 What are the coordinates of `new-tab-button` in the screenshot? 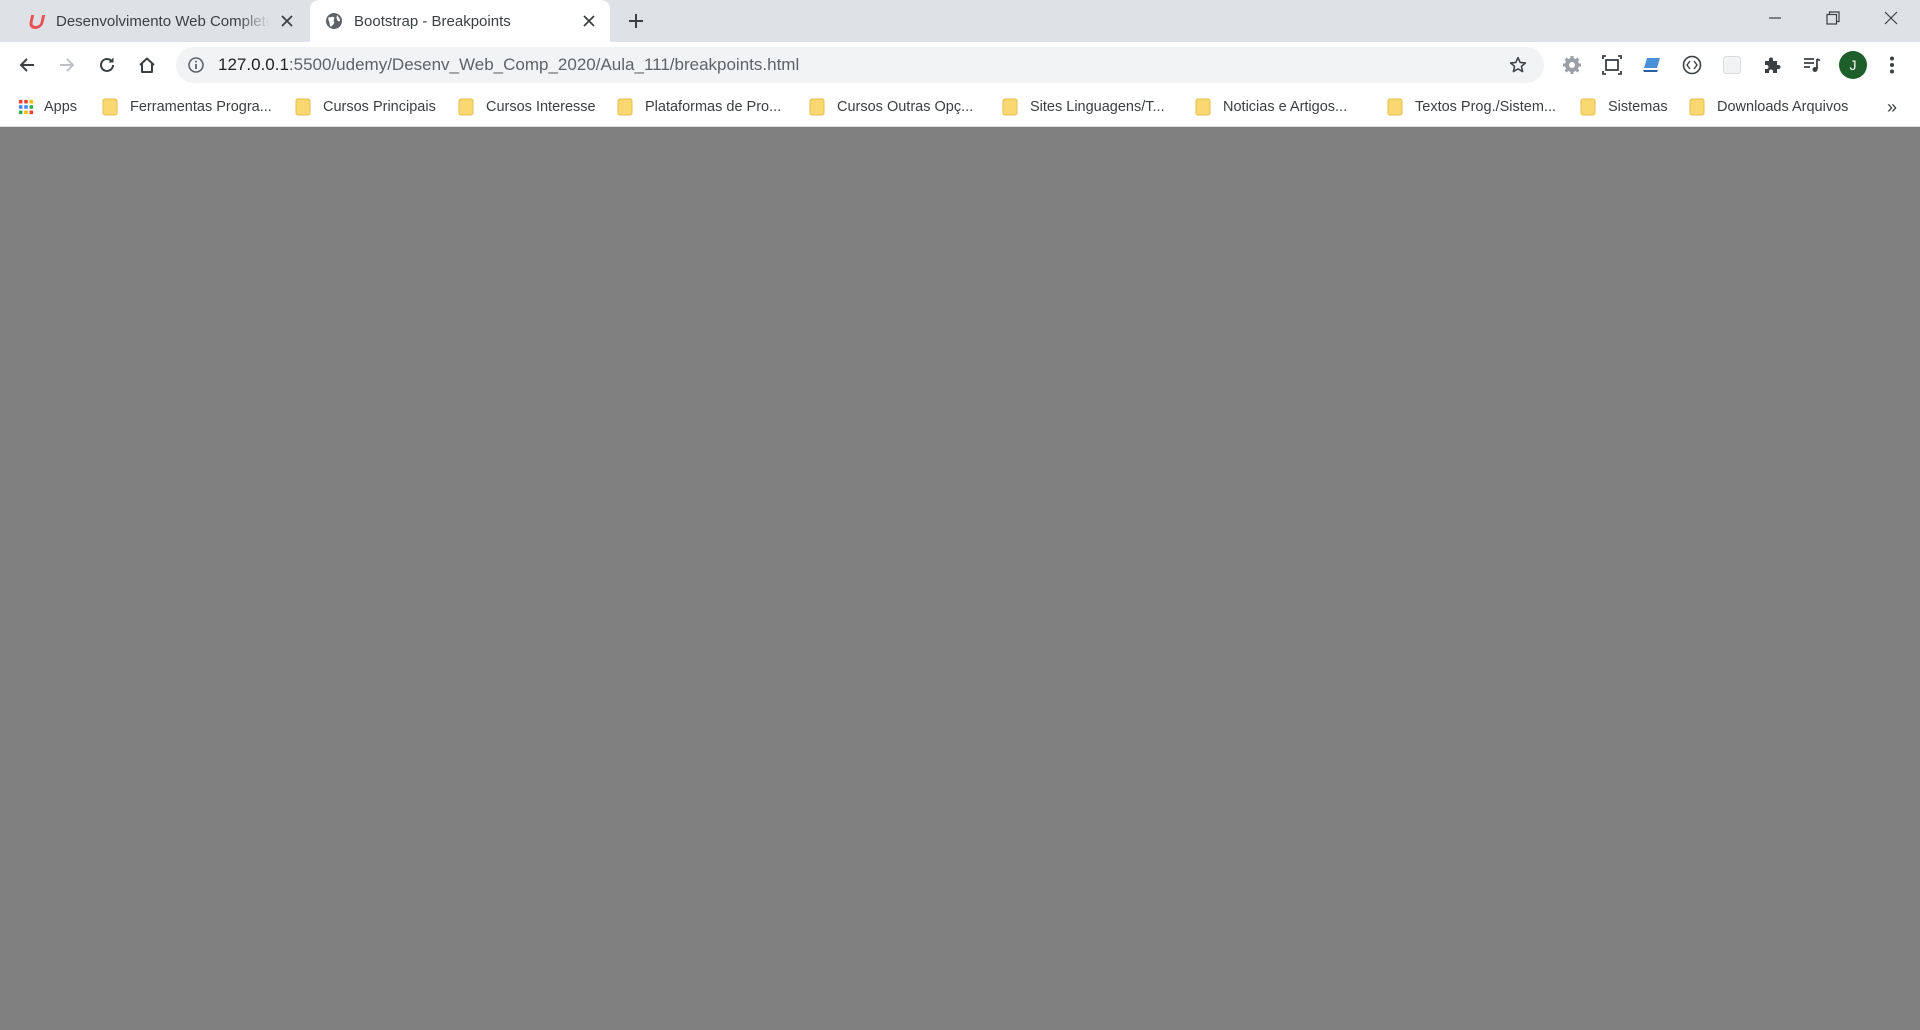 It's located at (636, 21).